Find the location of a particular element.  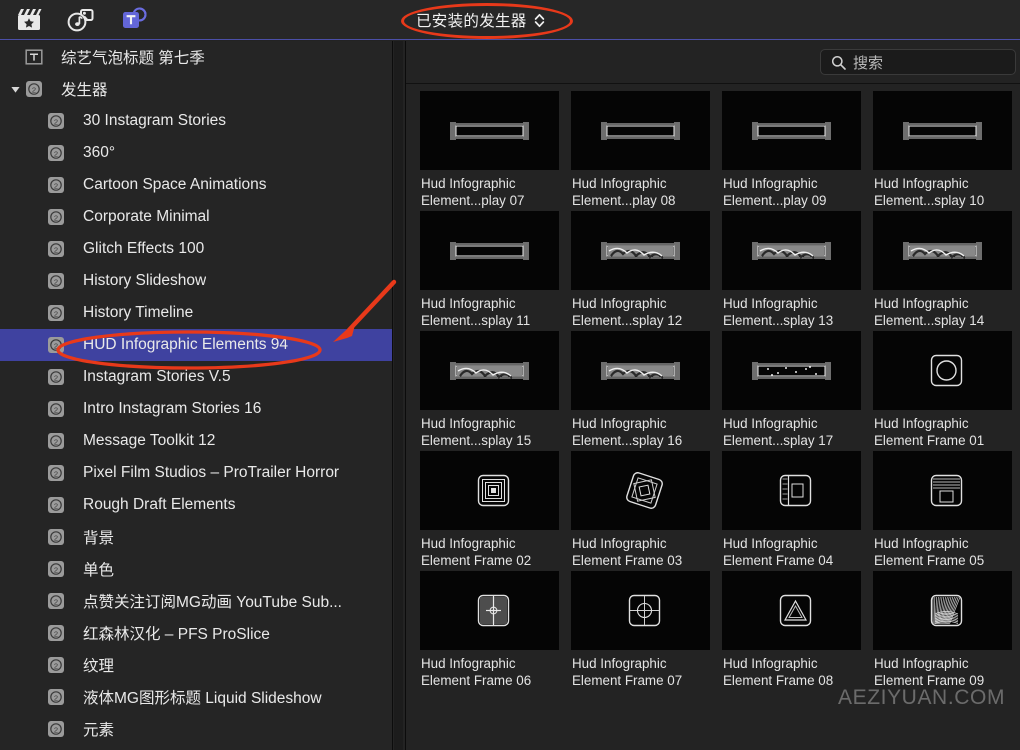

sidebar-item-label: Pixel Film Studios – ProTrailer Horror is located at coordinates (211, 472).